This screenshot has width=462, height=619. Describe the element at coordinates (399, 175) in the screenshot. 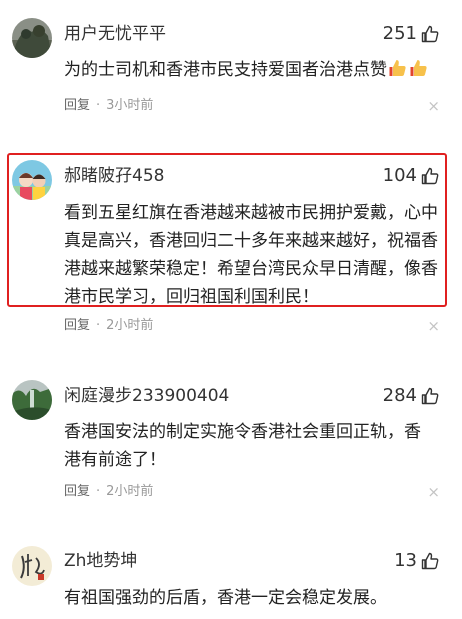

I see `like-count-value: 104` at that location.